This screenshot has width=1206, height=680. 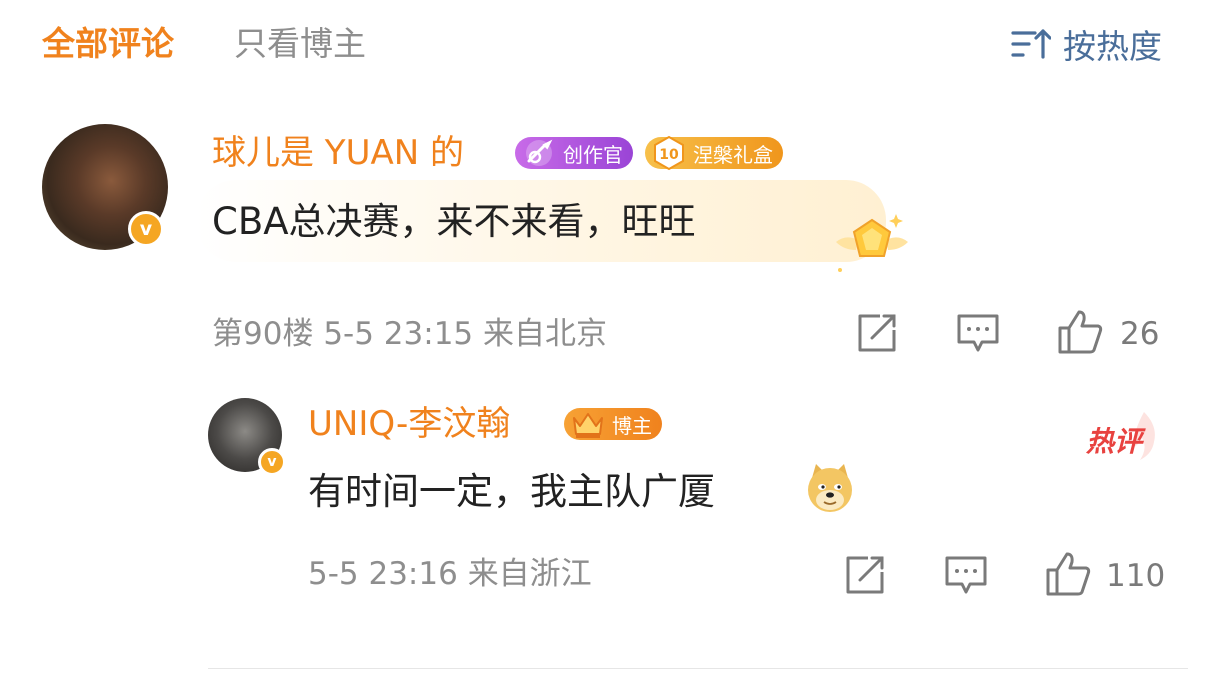 I want to click on sort-by-hot-button: 按热度, so click(x=1086, y=44).